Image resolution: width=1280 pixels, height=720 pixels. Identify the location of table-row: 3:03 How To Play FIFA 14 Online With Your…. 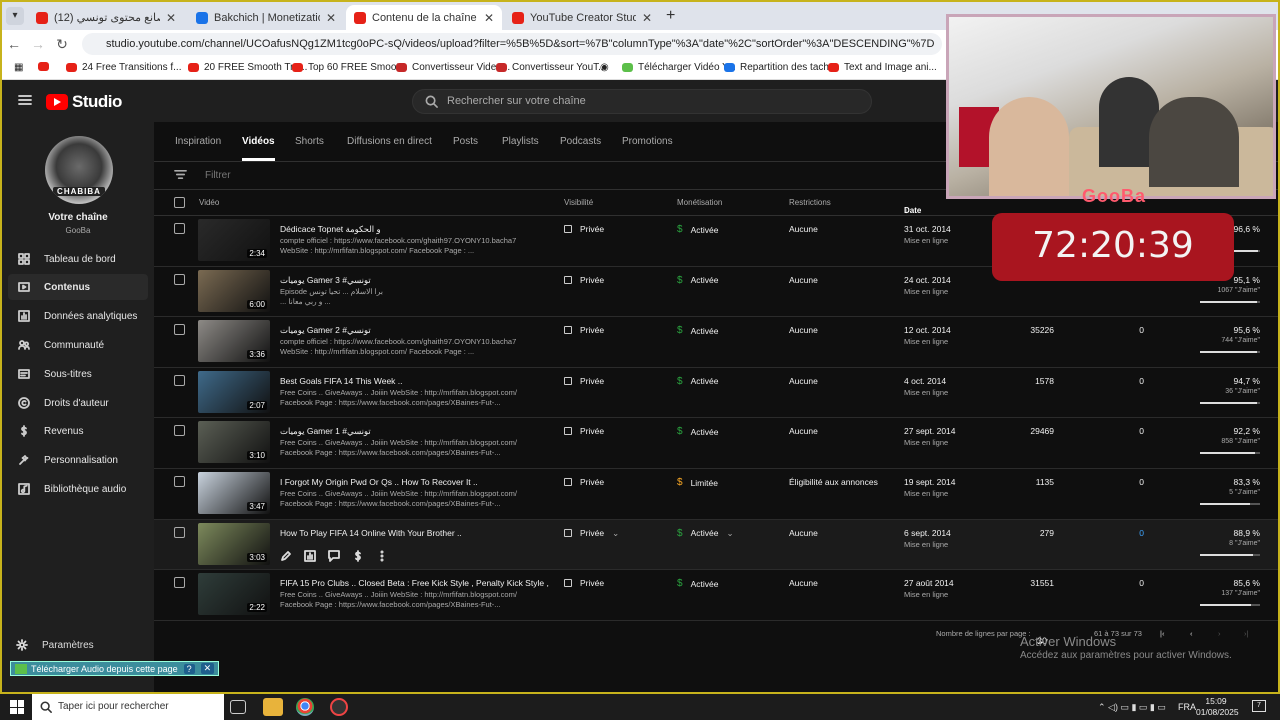
(716, 545).